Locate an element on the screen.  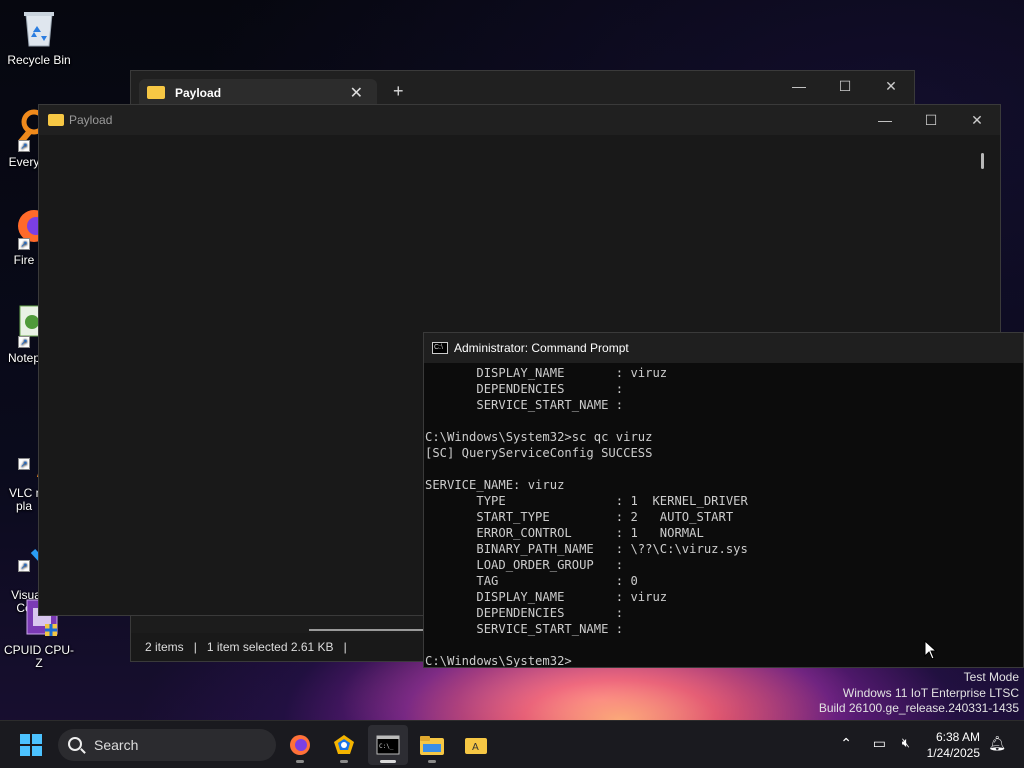
window-title: Payload is located at coordinates (91, 120).